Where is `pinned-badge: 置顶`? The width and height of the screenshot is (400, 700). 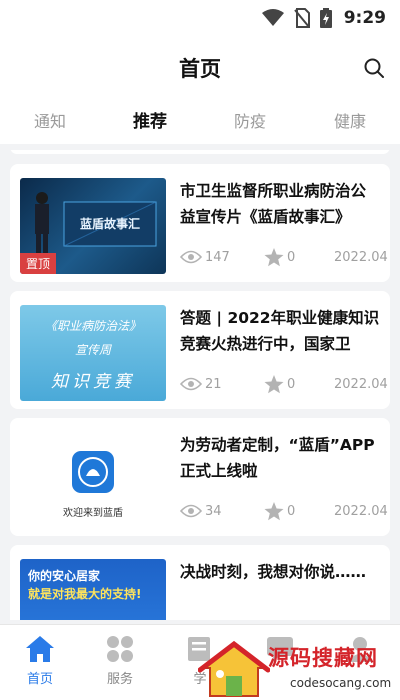 pinned-badge: 置顶 is located at coordinates (38, 263).